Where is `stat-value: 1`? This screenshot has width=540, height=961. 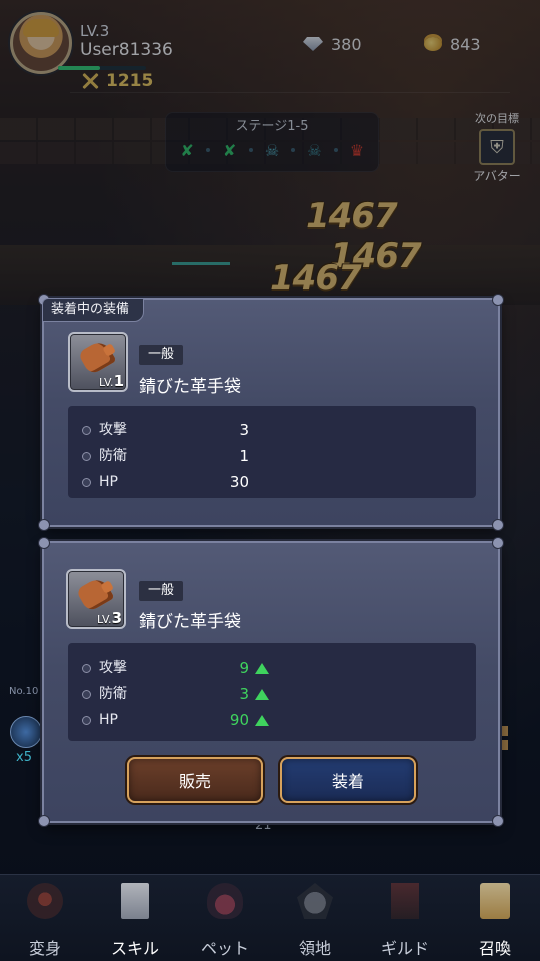
stat-value: 1 is located at coordinates (244, 456).